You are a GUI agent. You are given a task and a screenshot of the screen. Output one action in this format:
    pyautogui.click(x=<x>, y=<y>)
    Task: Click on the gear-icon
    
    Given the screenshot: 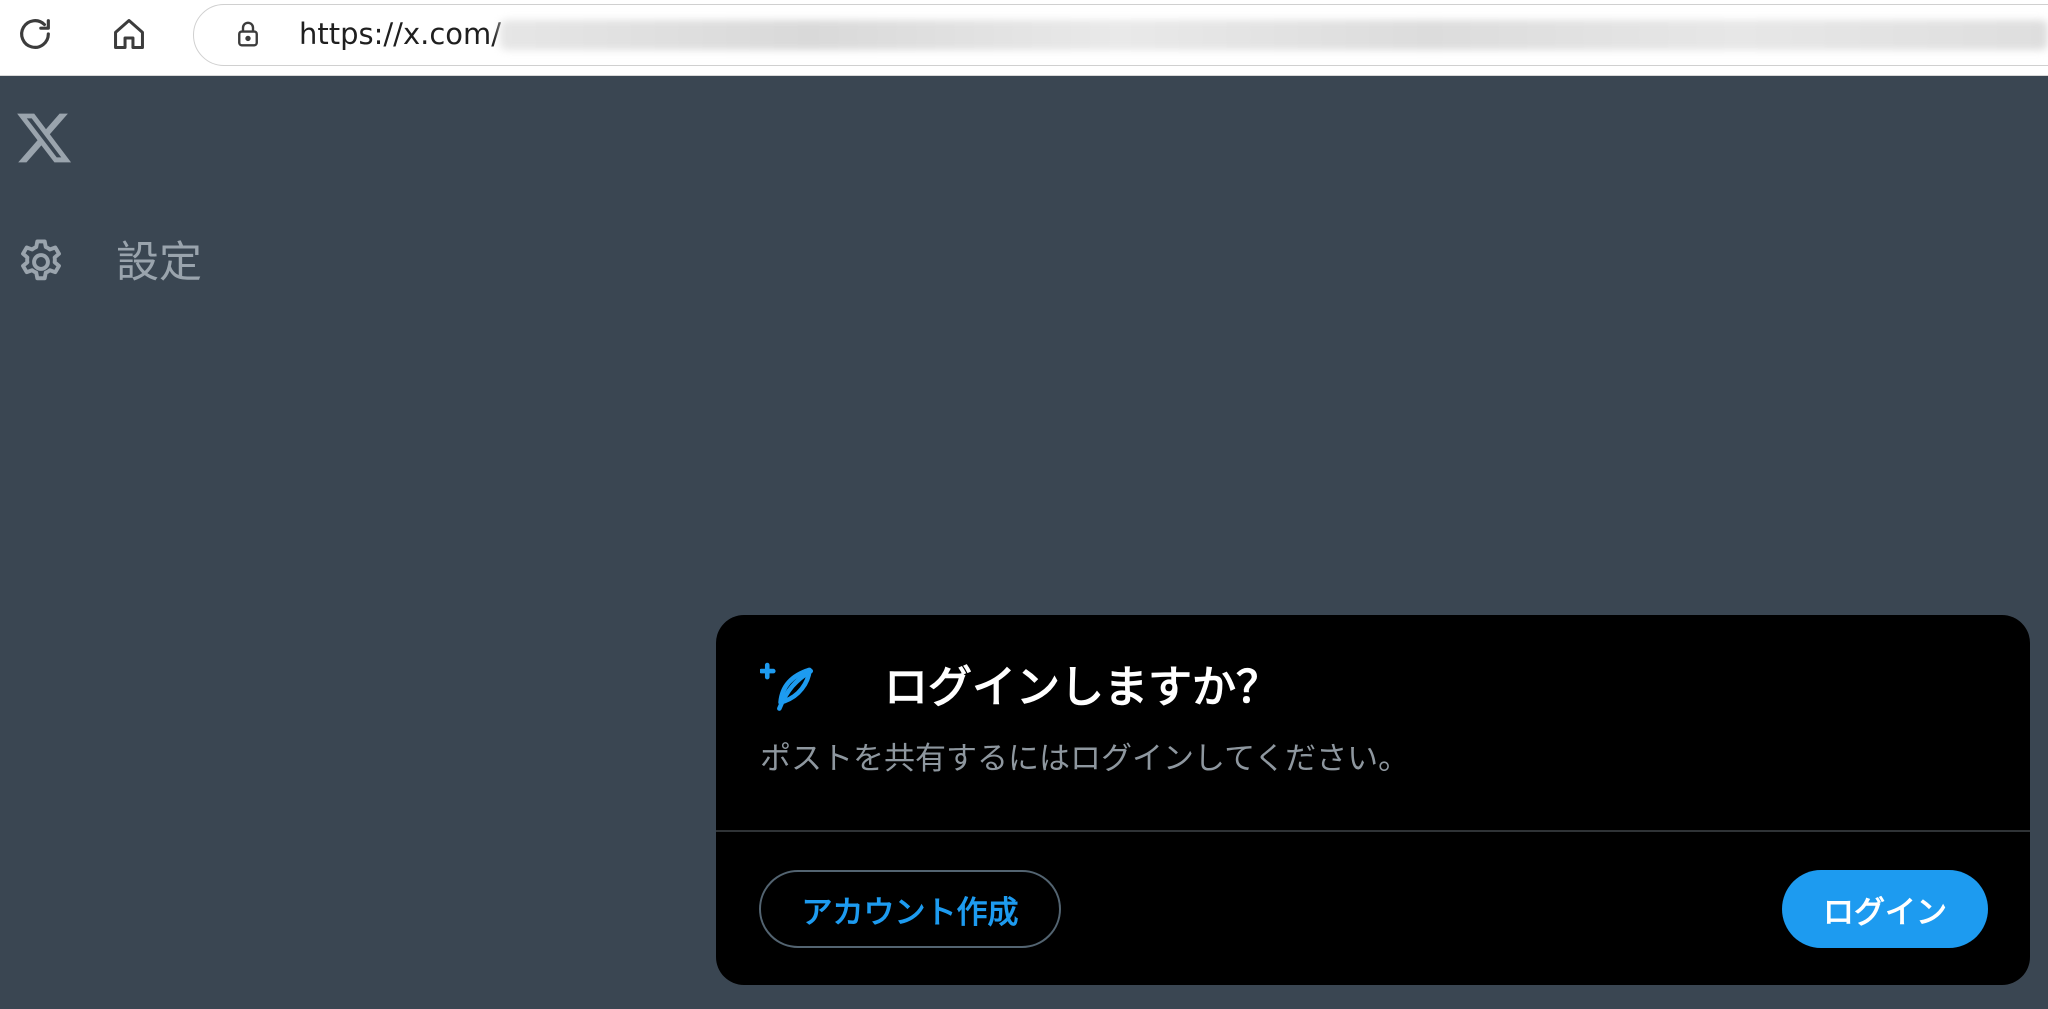 What is the action you would take?
    pyautogui.click(x=41, y=262)
    